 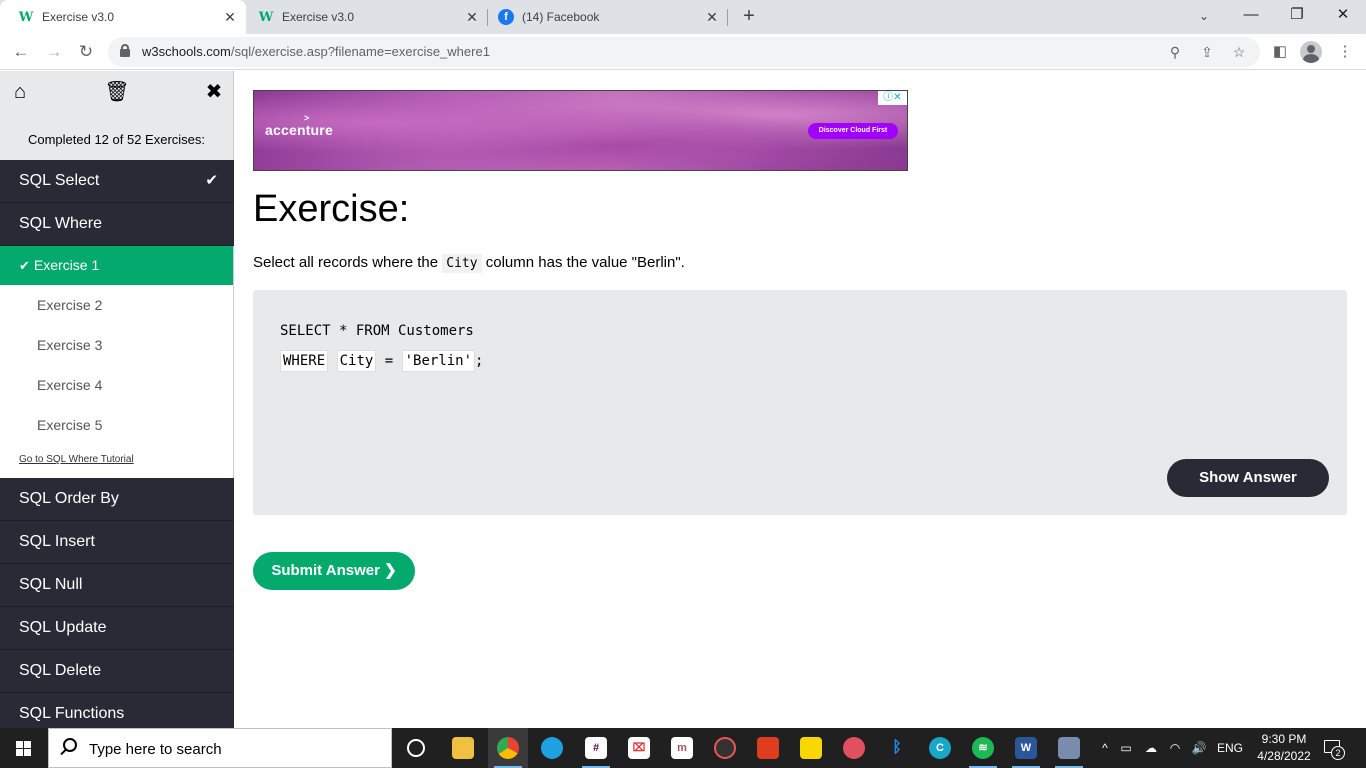 What do you see at coordinates (1126, 748) in the screenshot?
I see `battery-icon: ▭` at bounding box center [1126, 748].